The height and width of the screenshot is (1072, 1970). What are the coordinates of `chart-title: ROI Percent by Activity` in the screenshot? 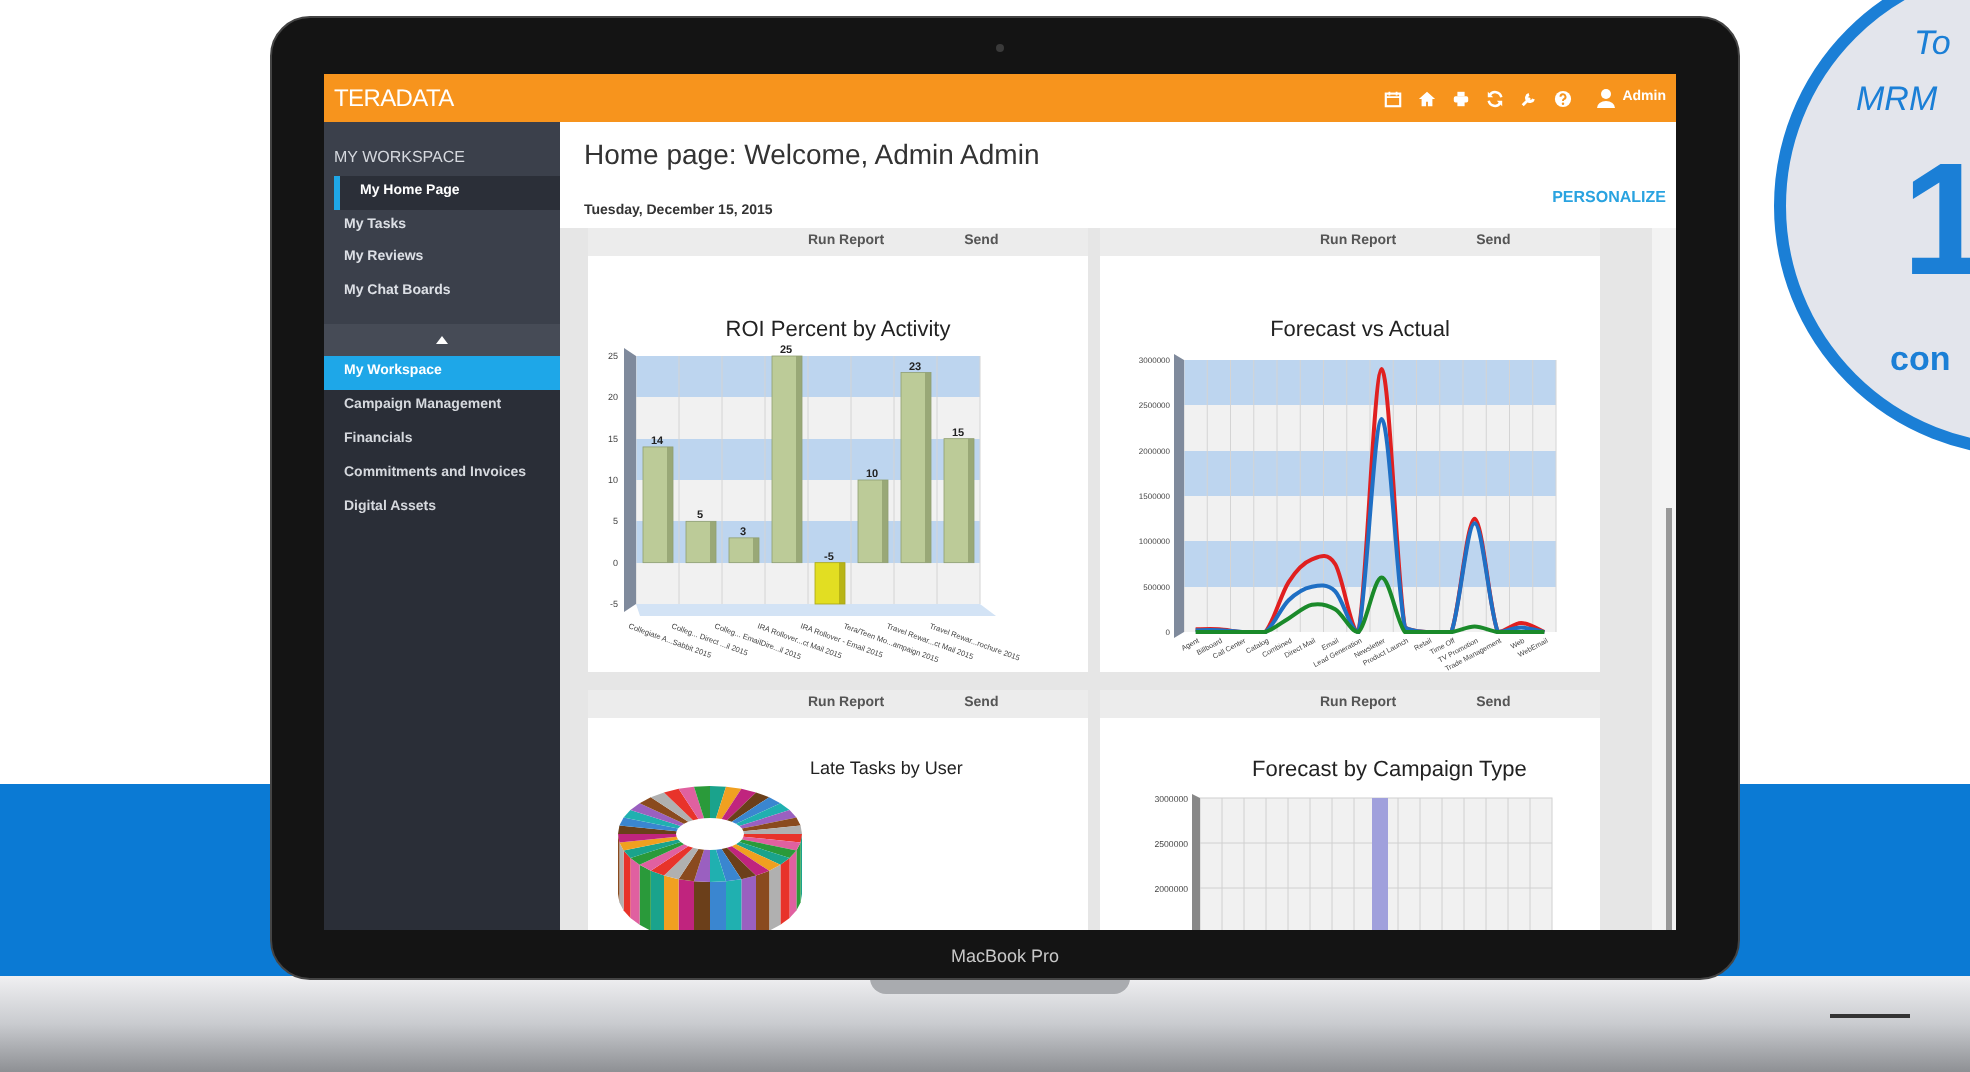 It's located at (838, 330).